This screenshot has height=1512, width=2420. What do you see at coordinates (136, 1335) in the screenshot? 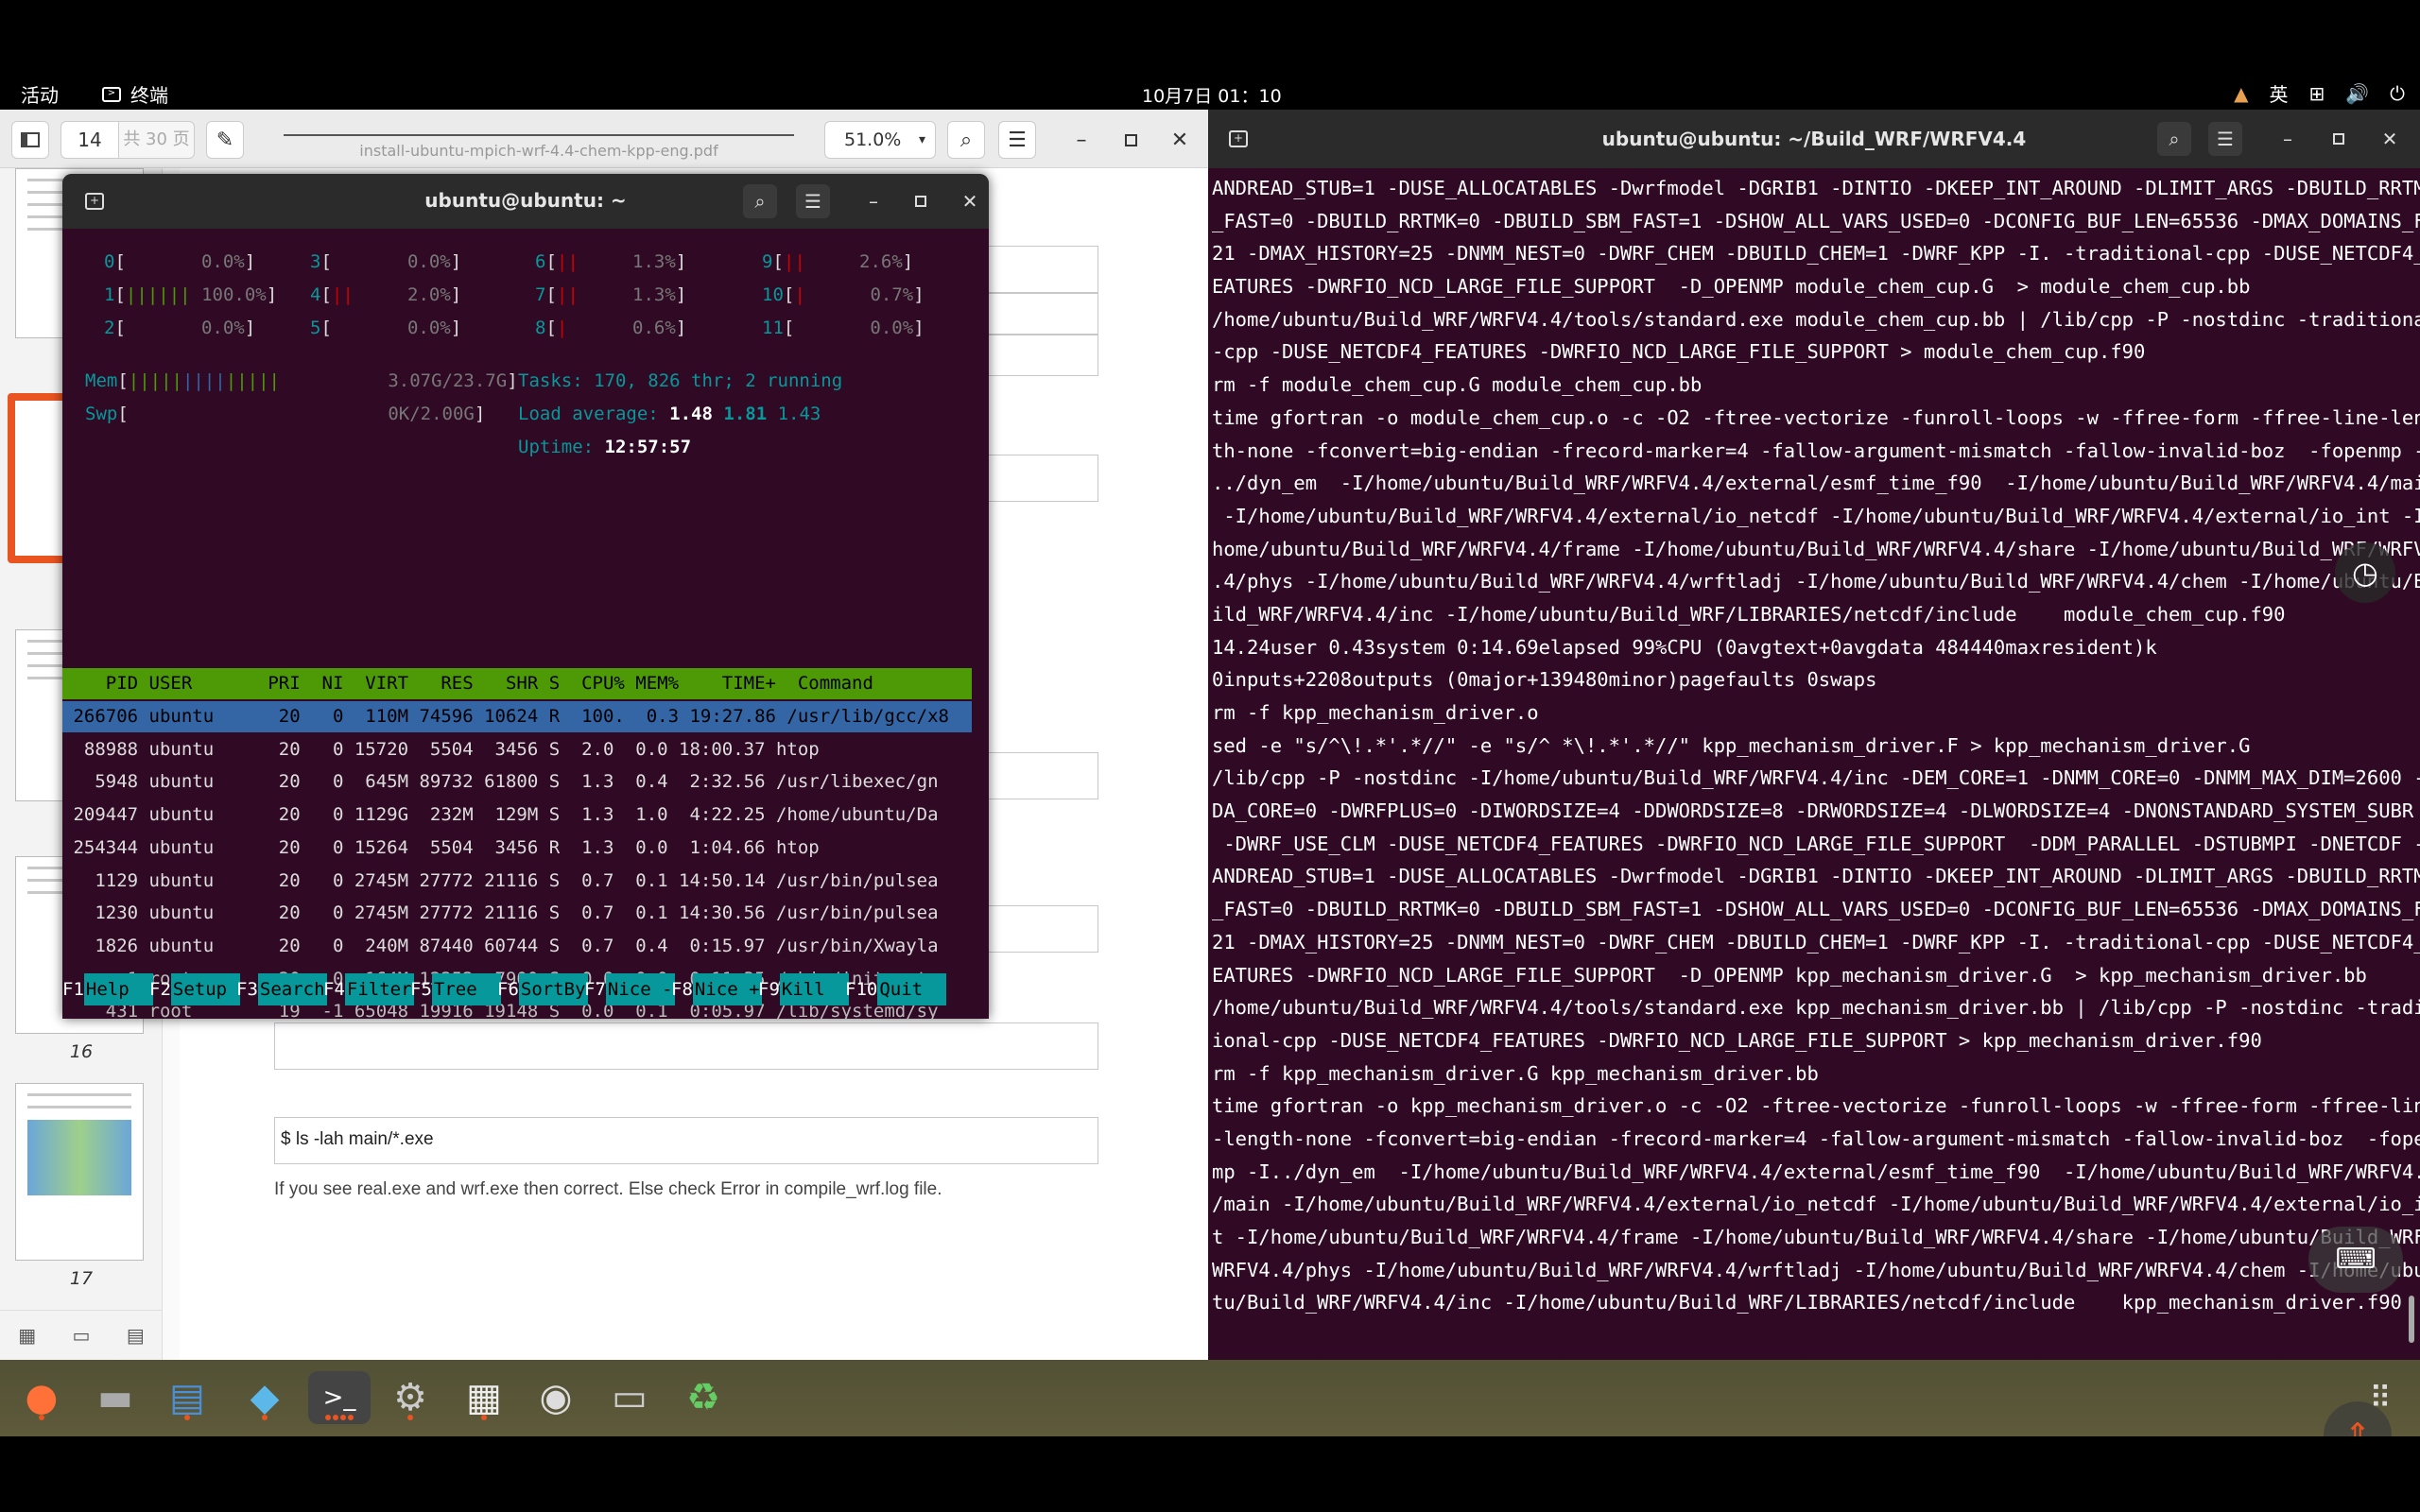
I see `bookmarks-icon: ▤` at bounding box center [136, 1335].